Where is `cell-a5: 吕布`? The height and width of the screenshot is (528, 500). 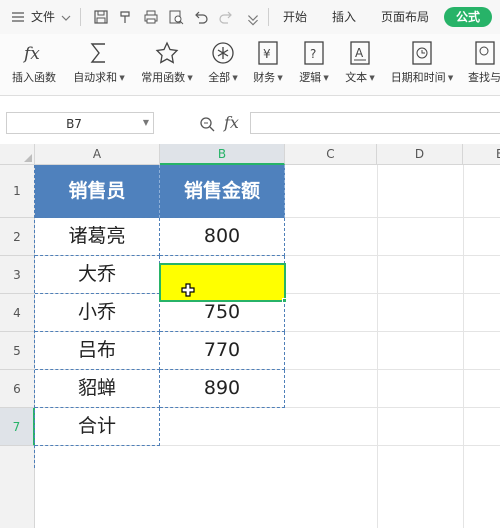
cell-a5: 吕布 is located at coordinates (97, 351).